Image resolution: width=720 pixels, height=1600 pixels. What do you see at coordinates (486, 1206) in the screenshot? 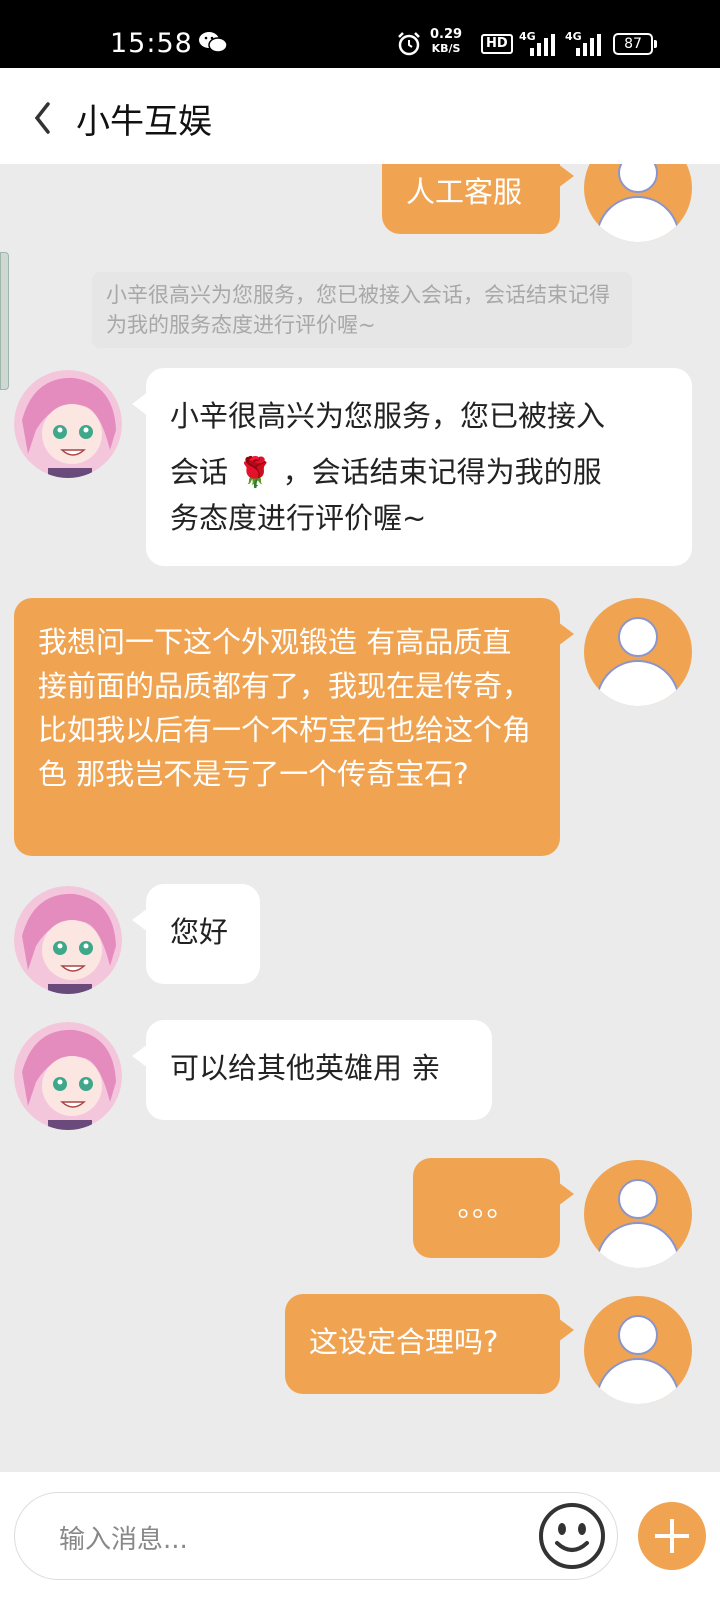
I see `message-text: 。。。` at bounding box center [486, 1206].